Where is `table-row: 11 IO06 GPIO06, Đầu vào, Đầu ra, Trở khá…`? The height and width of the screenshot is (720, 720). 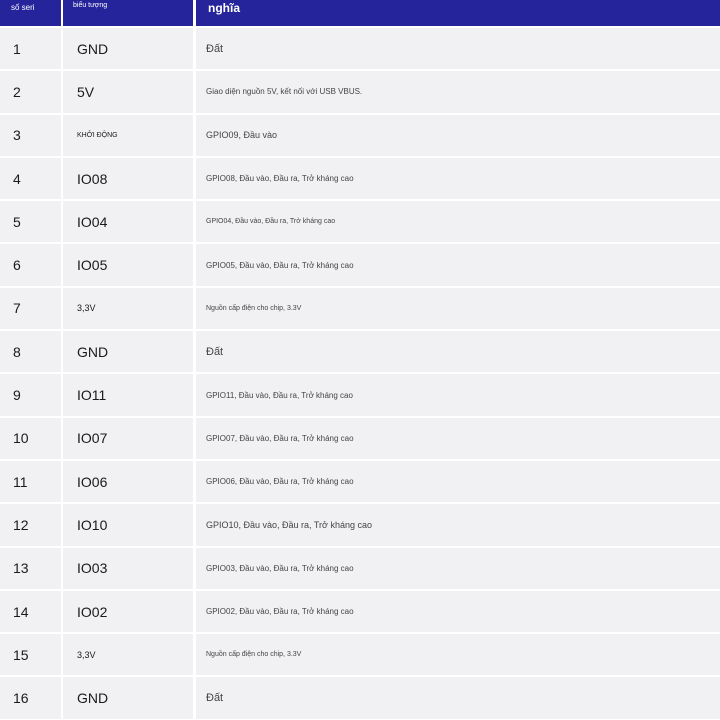 table-row: 11 IO06 GPIO06, Đầu vào, Đầu ra, Trở khá… is located at coordinates (360, 481).